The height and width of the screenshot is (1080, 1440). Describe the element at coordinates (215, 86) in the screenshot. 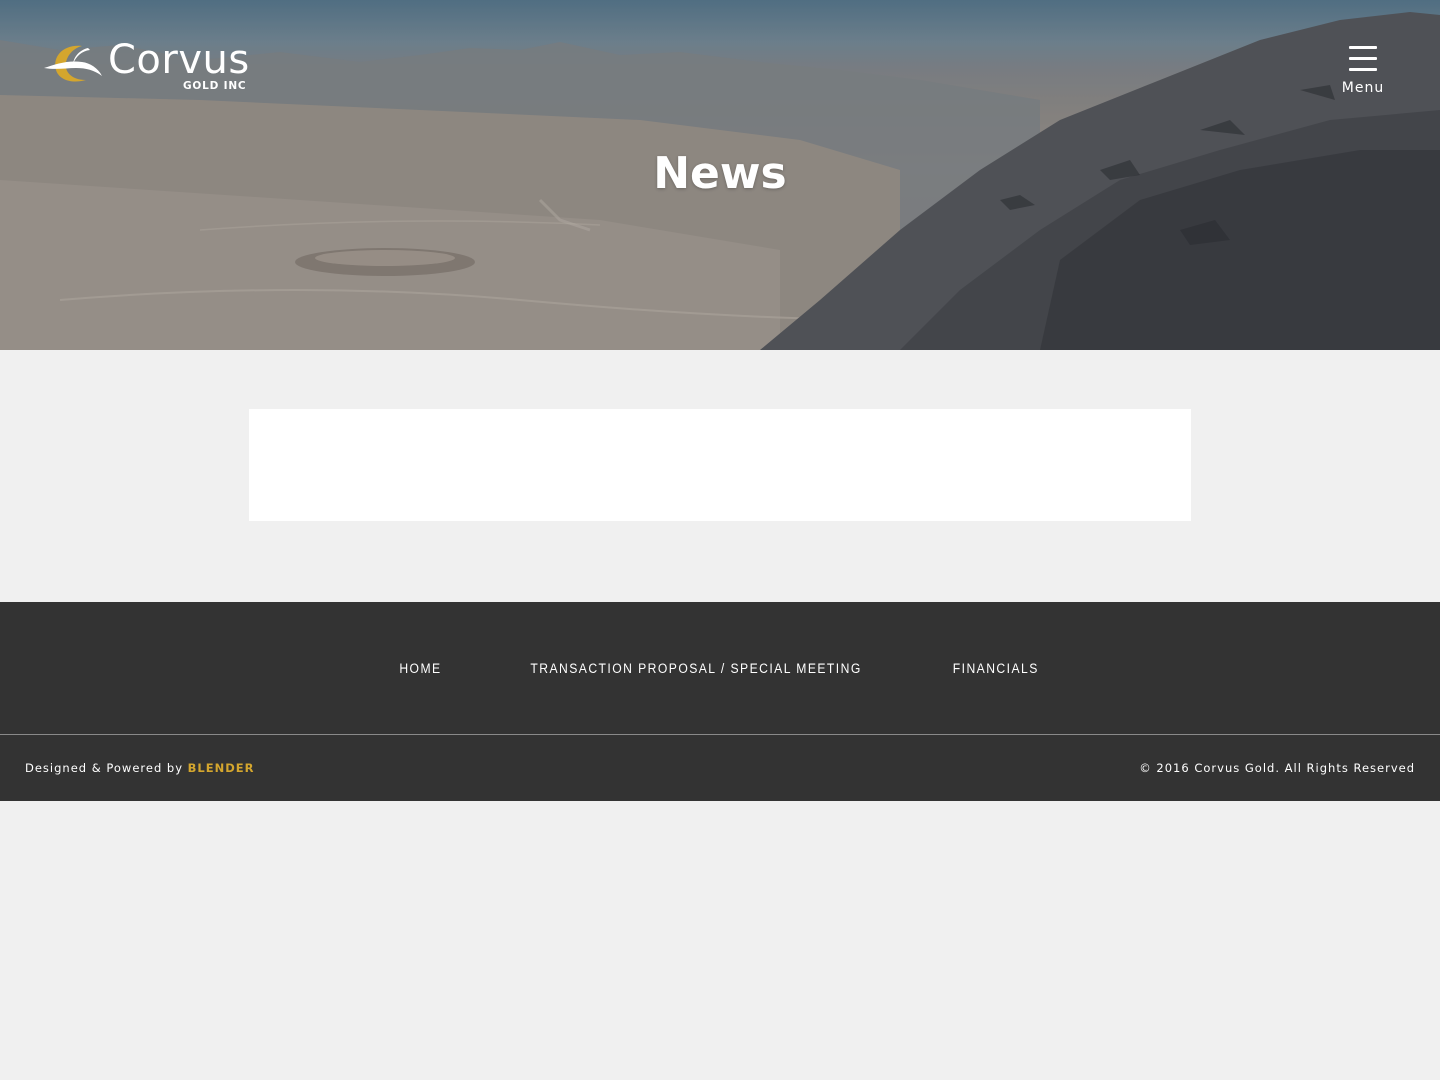

I see `logo-subtitle: GOLD INC` at that location.